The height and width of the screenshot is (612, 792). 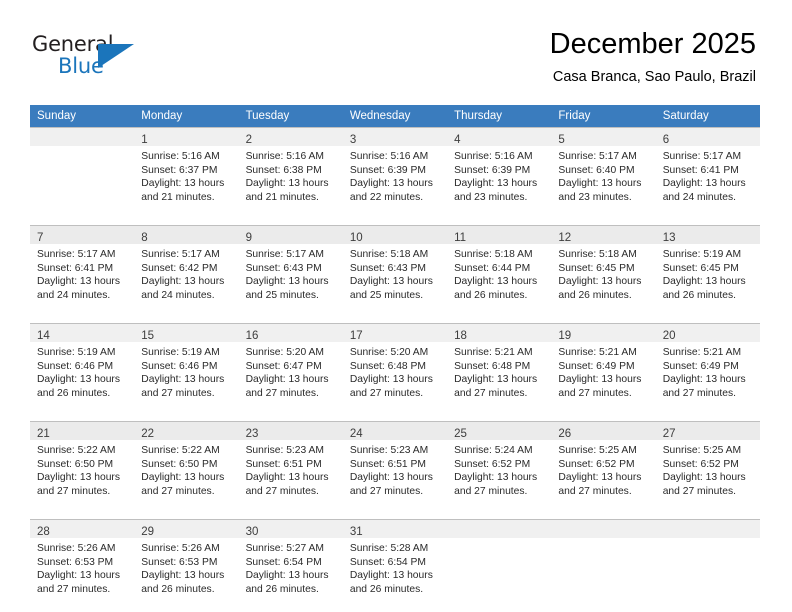 What do you see at coordinates (499, 137) in the screenshot?
I see `day-number-band: 4` at bounding box center [499, 137].